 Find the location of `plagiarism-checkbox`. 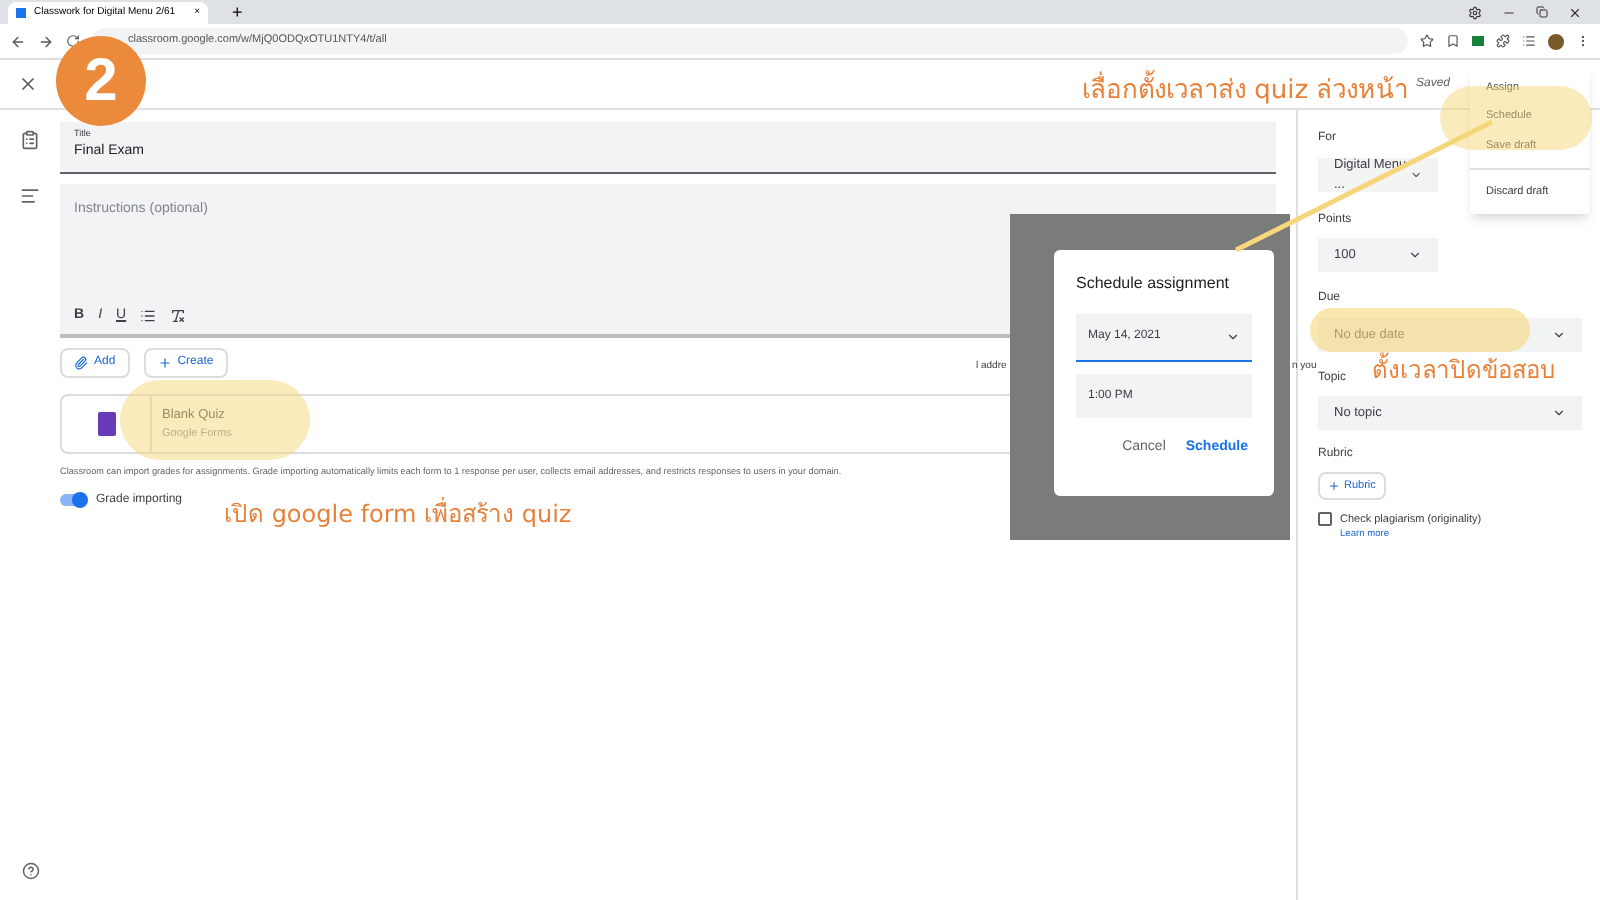

plagiarism-checkbox is located at coordinates (1325, 519).